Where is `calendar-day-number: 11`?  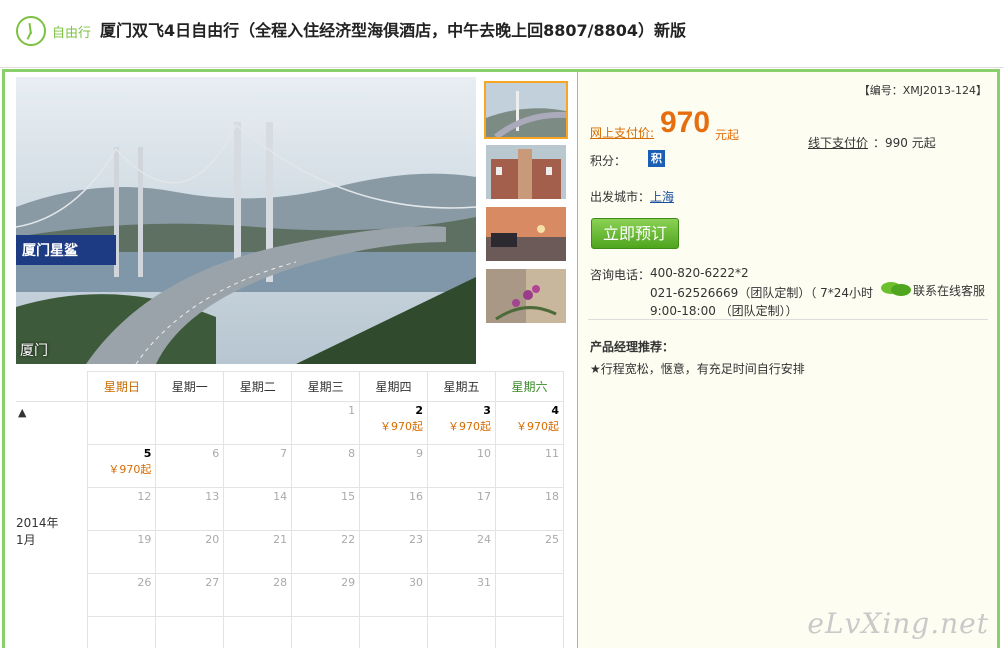 calendar-day-number: 11 is located at coordinates (552, 453).